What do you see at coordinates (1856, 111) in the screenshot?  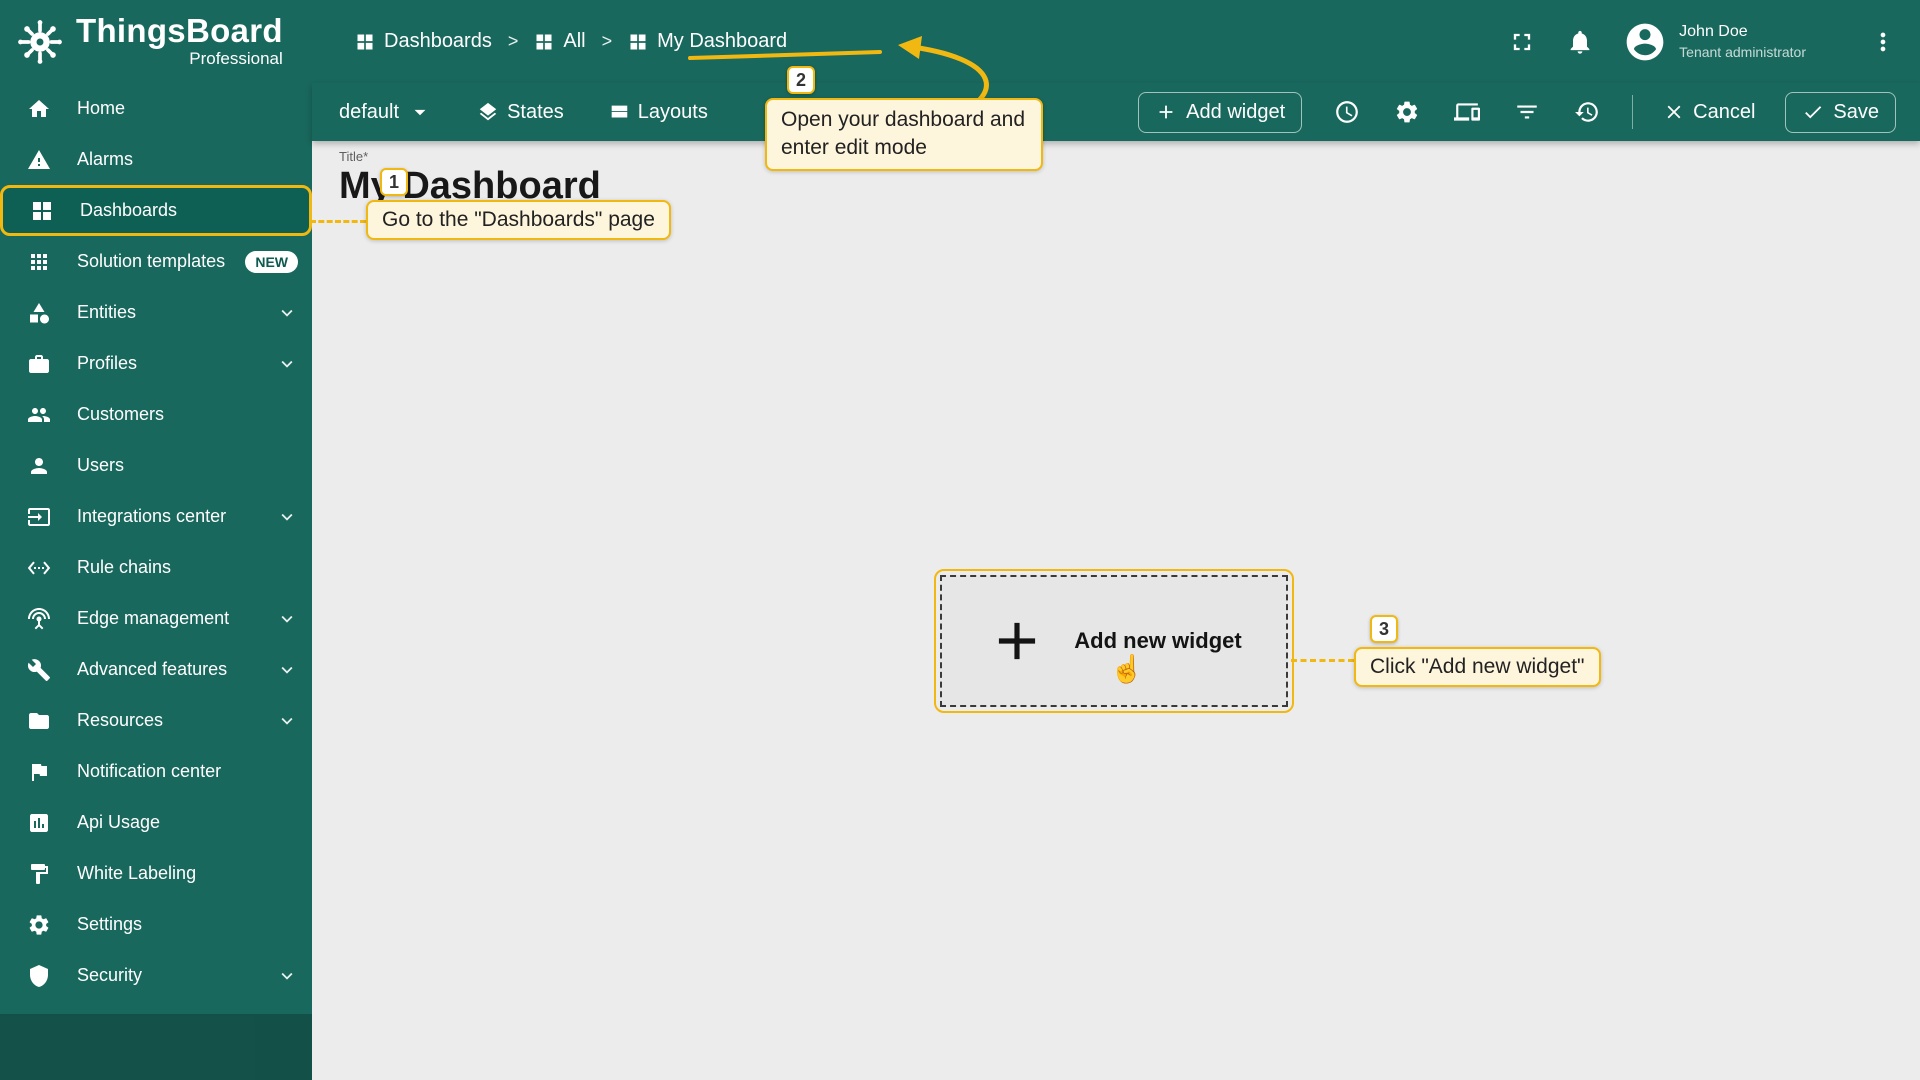 I see `save-label: Save` at bounding box center [1856, 111].